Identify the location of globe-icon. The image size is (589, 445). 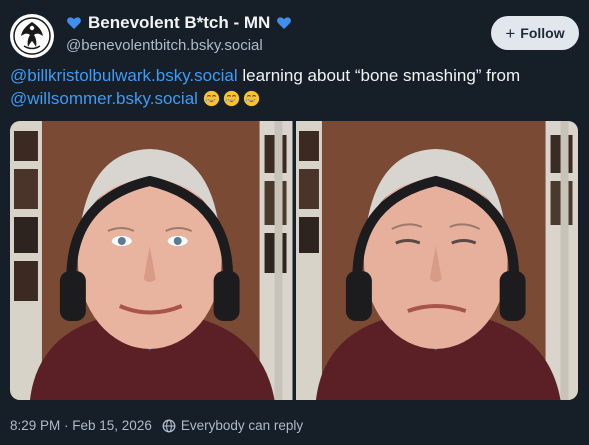
(169, 425).